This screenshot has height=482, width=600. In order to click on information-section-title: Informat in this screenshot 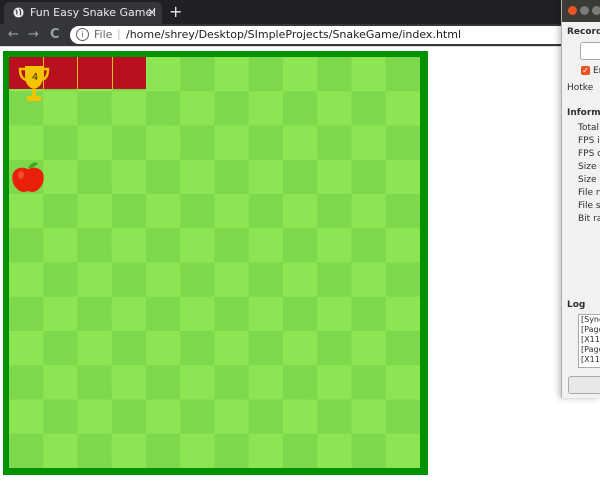, I will do `click(583, 113)`.